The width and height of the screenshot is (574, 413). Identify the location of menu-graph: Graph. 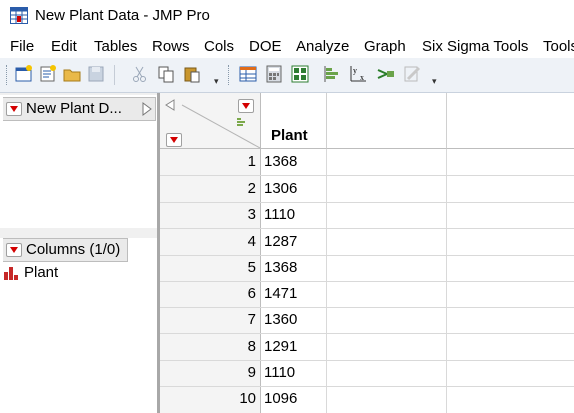
(385, 46).